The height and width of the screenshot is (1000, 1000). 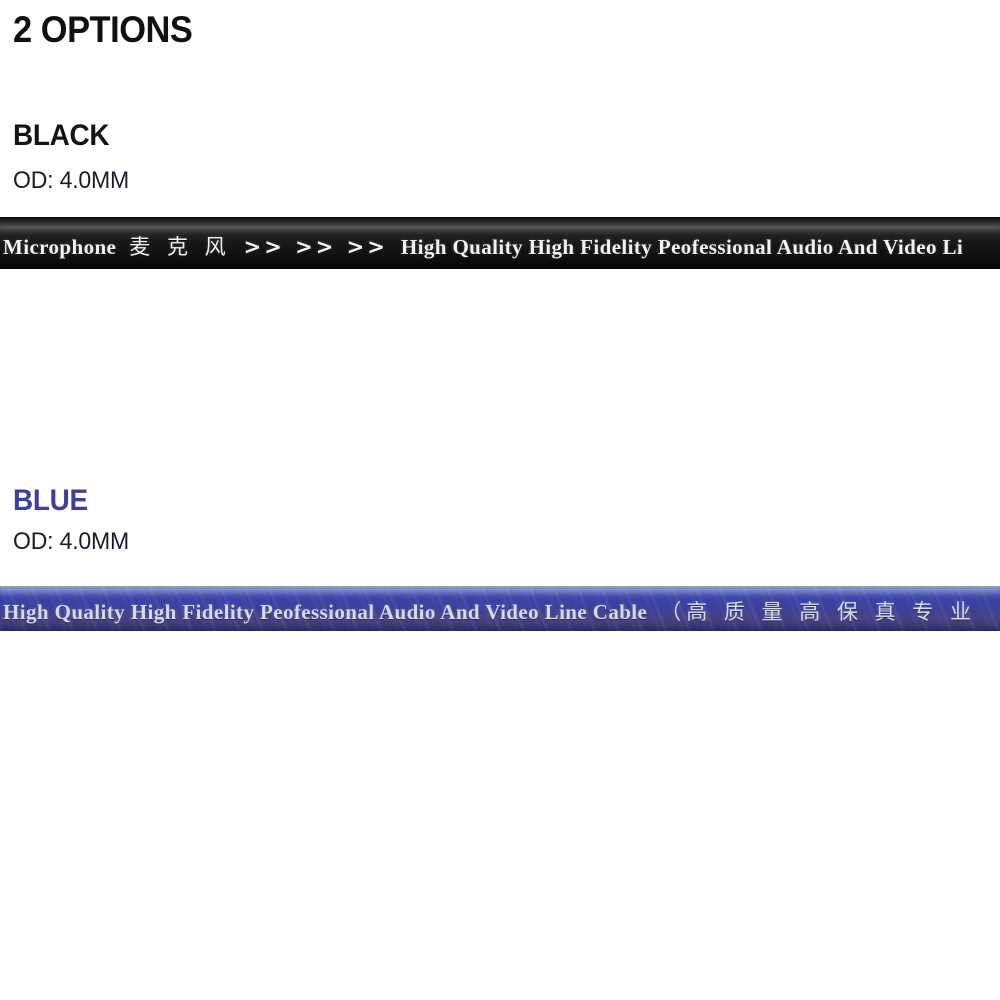 I want to click on option-od-blue: OD: 4.0MM, so click(x=71, y=541).